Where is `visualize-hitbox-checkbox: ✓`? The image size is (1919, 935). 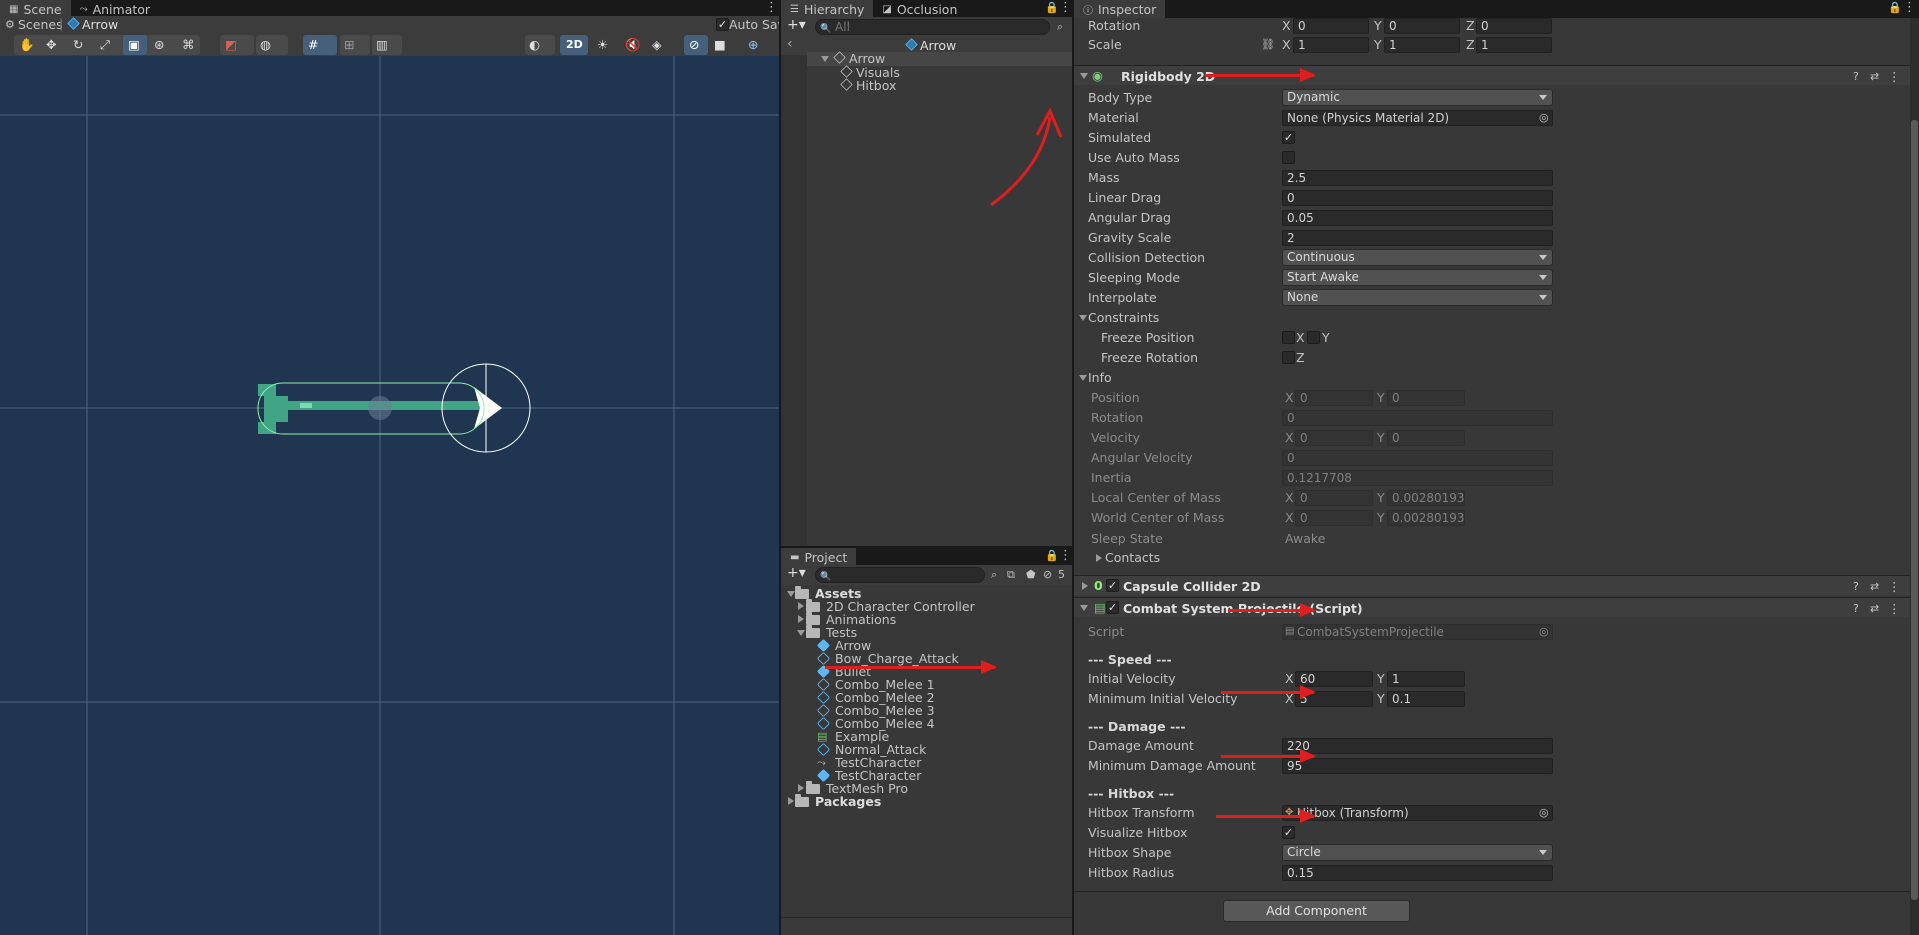 visualize-hitbox-checkbox: ✓ is located at coordinates (1288, 832).